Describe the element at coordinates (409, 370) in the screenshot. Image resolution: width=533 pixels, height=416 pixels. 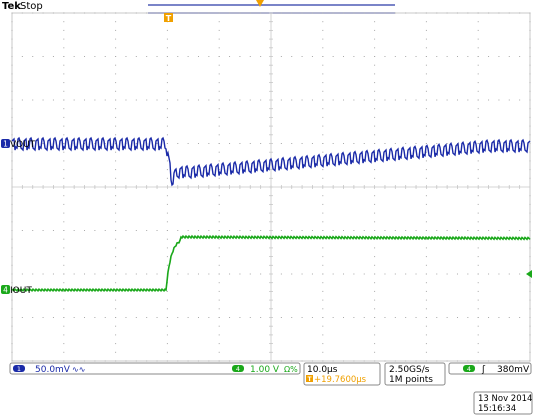
I see `sample-rate: 2.50GS/s` at that location.